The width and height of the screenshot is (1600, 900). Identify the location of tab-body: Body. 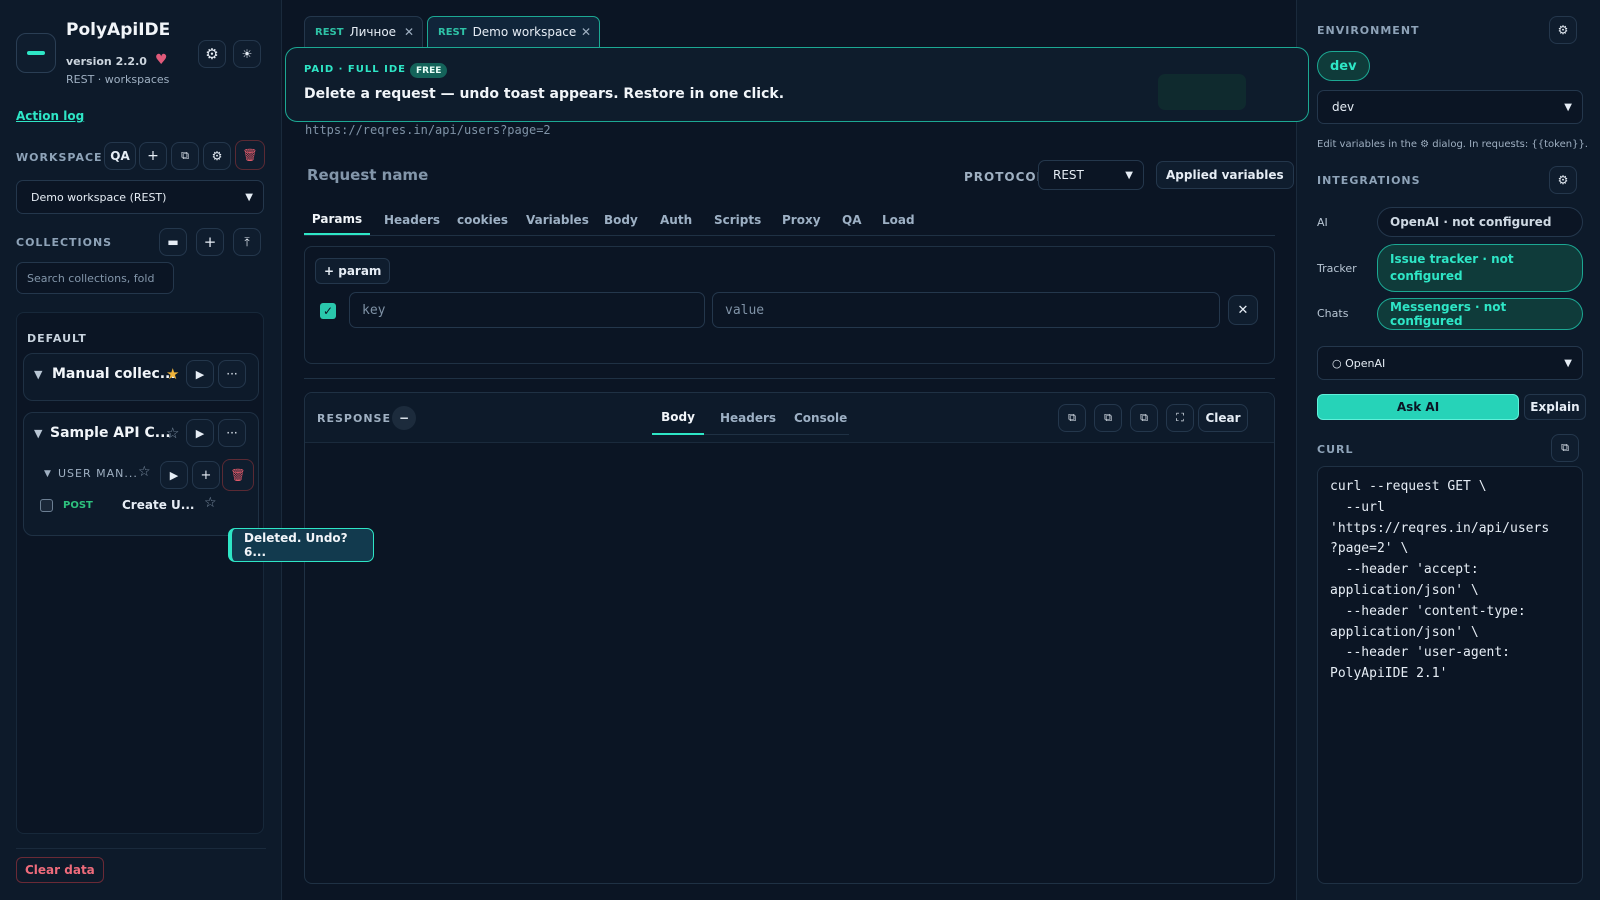
(621, 220).